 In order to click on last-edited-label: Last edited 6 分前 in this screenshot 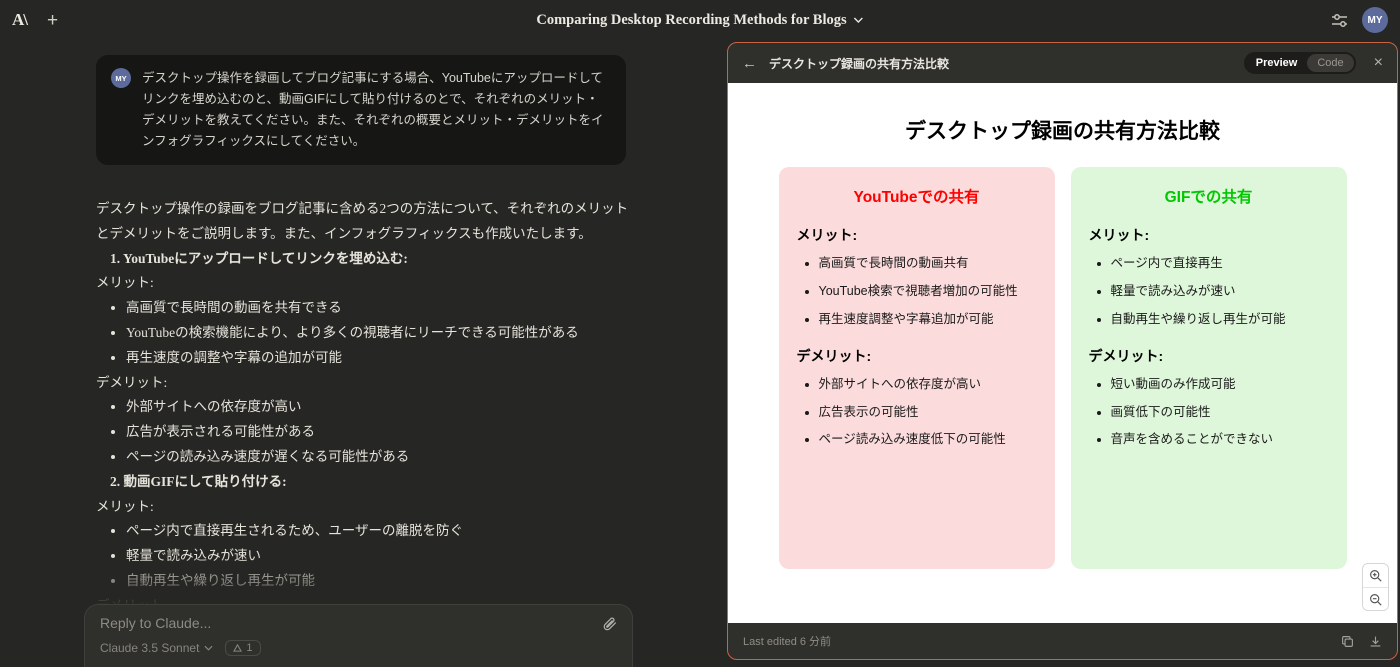, I will do `click(787, 642)`.